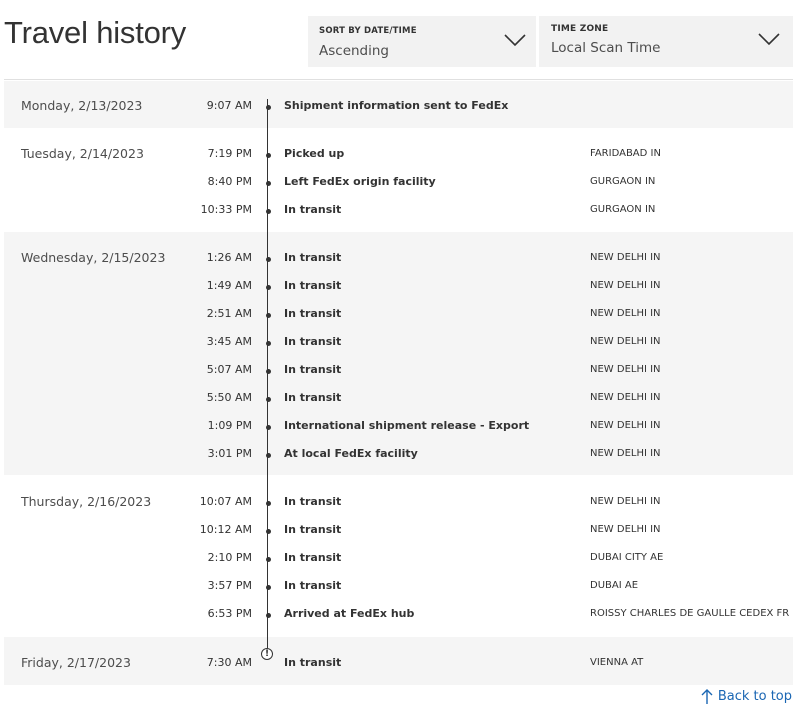 The height and width of the screenshot is (724, 800). I want to click on timeline-line, so click(267, 373).